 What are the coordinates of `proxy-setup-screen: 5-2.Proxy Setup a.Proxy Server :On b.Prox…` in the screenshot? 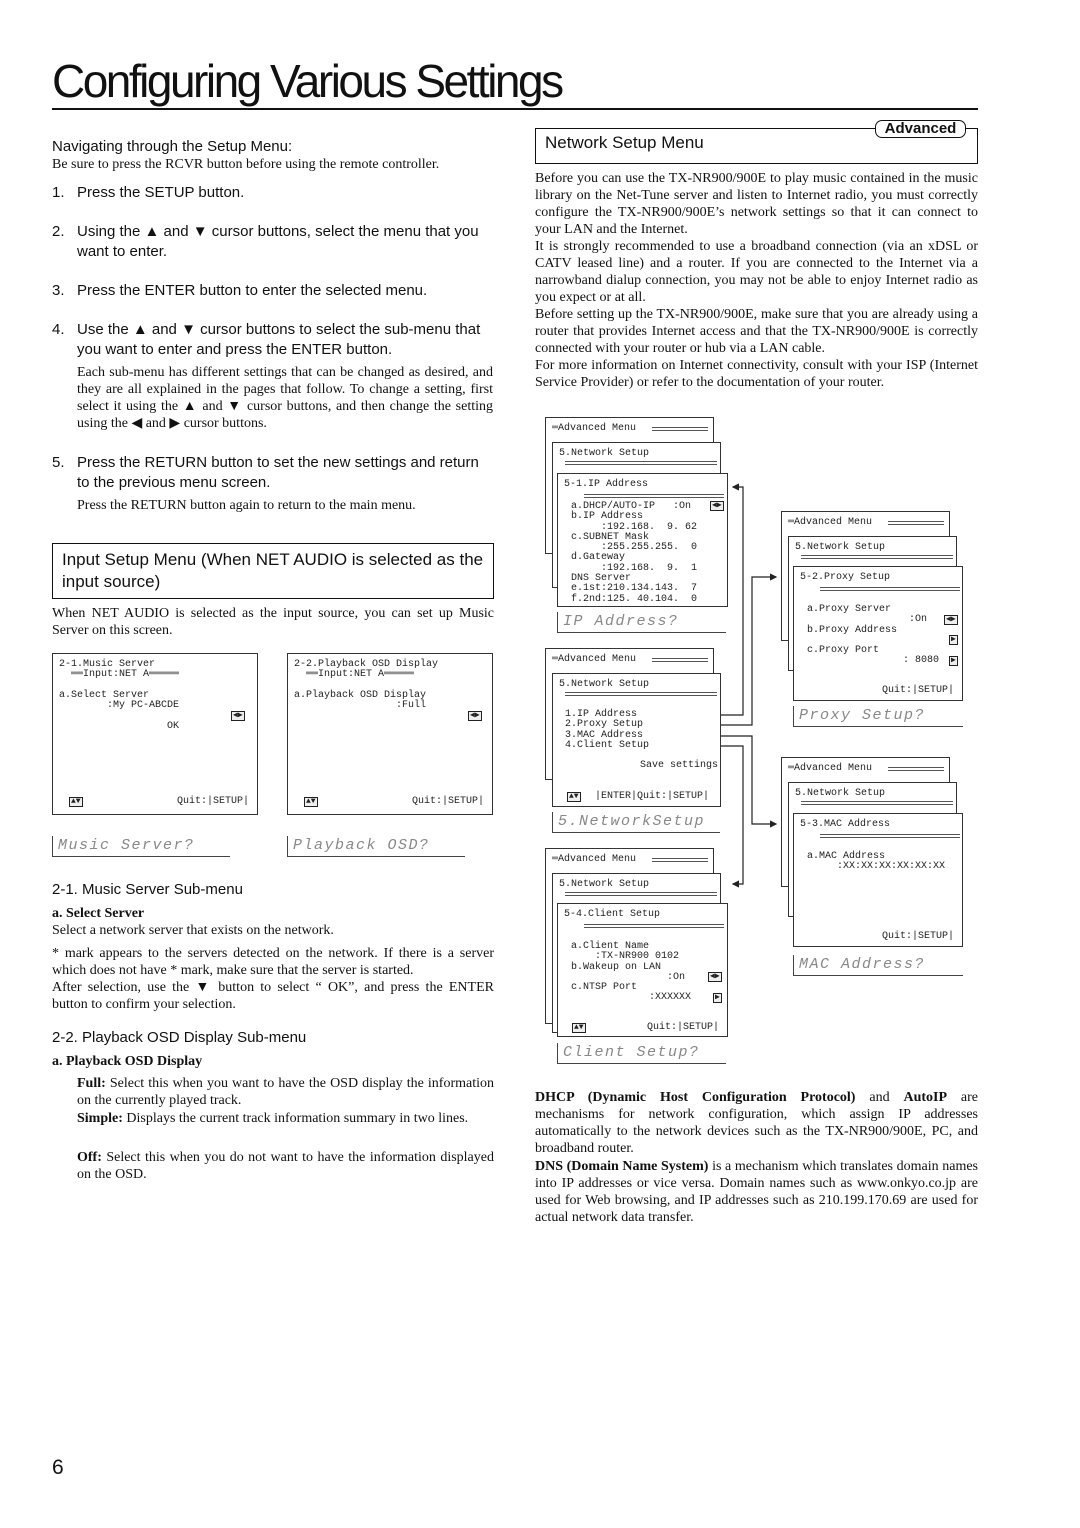 It's located at (878, 633).